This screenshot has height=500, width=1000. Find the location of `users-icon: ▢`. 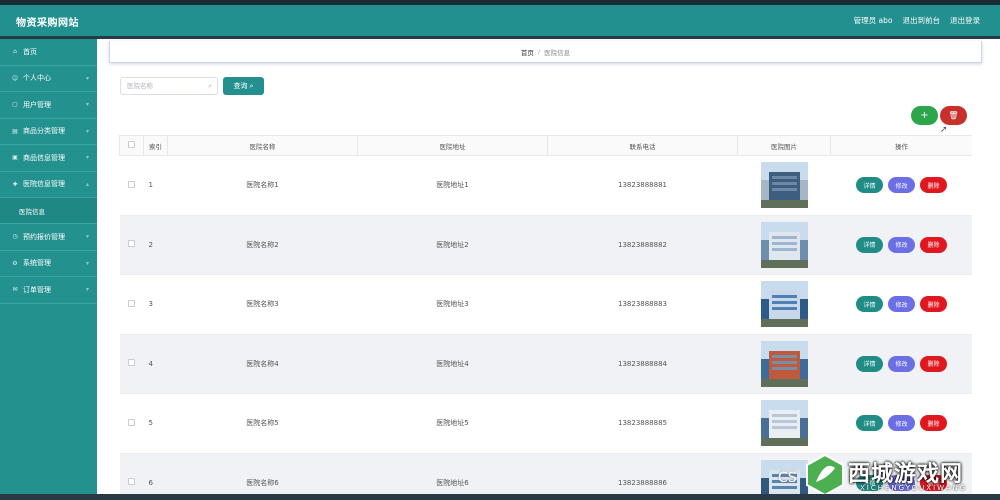

users-icon: ▢ is located at coordinates (15, 105).